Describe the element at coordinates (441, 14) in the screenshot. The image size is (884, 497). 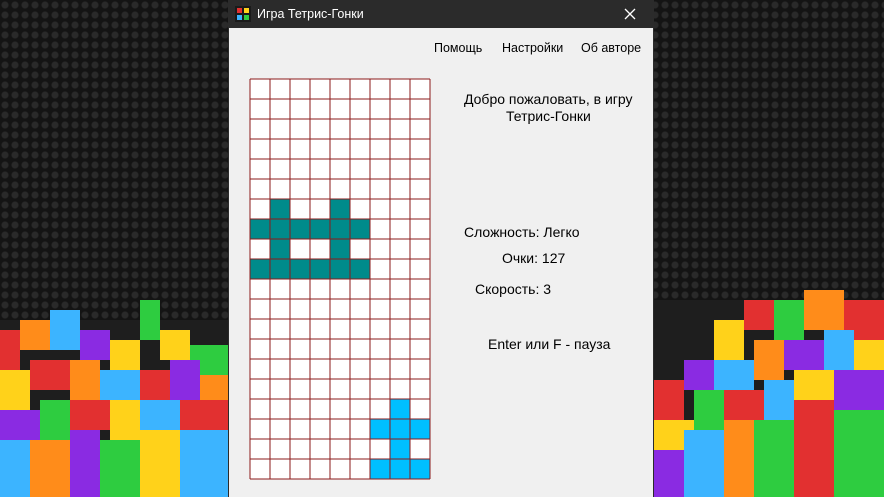
I see `title-bar: Игра Тетрис-Гонки` at that location.